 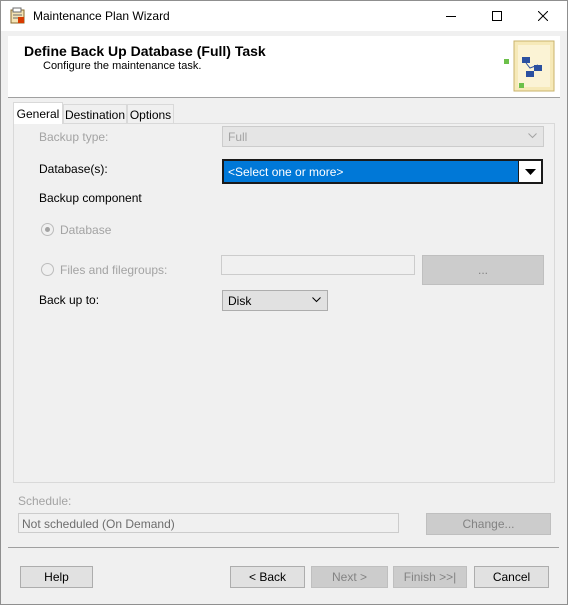 What do you see at coordinates (101, 16) in the screenshot?
I see `window-title: Maintenance Plan Wizard` at bounding box center [101, 16].